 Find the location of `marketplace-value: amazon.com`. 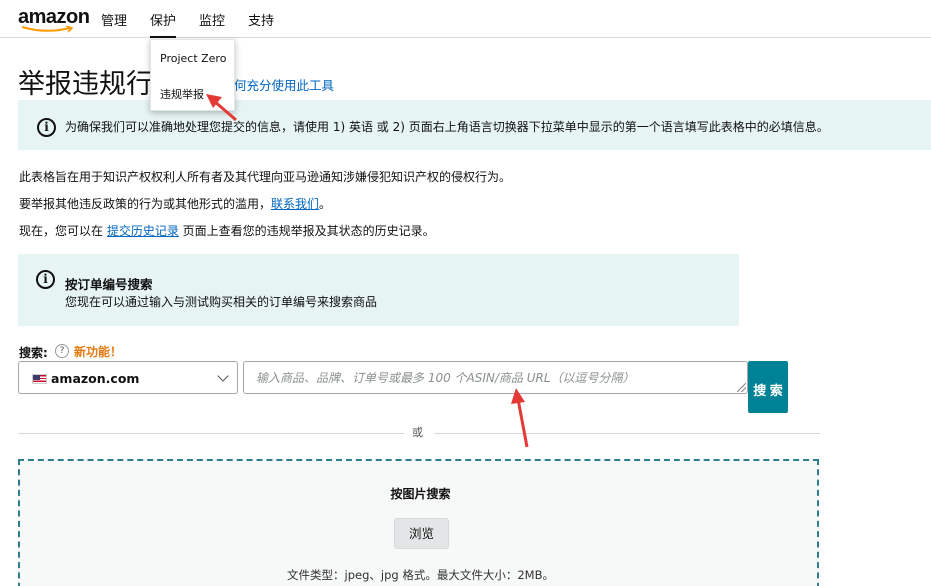

marketplace-value: amazon.com is located at coordinates (95, 378).